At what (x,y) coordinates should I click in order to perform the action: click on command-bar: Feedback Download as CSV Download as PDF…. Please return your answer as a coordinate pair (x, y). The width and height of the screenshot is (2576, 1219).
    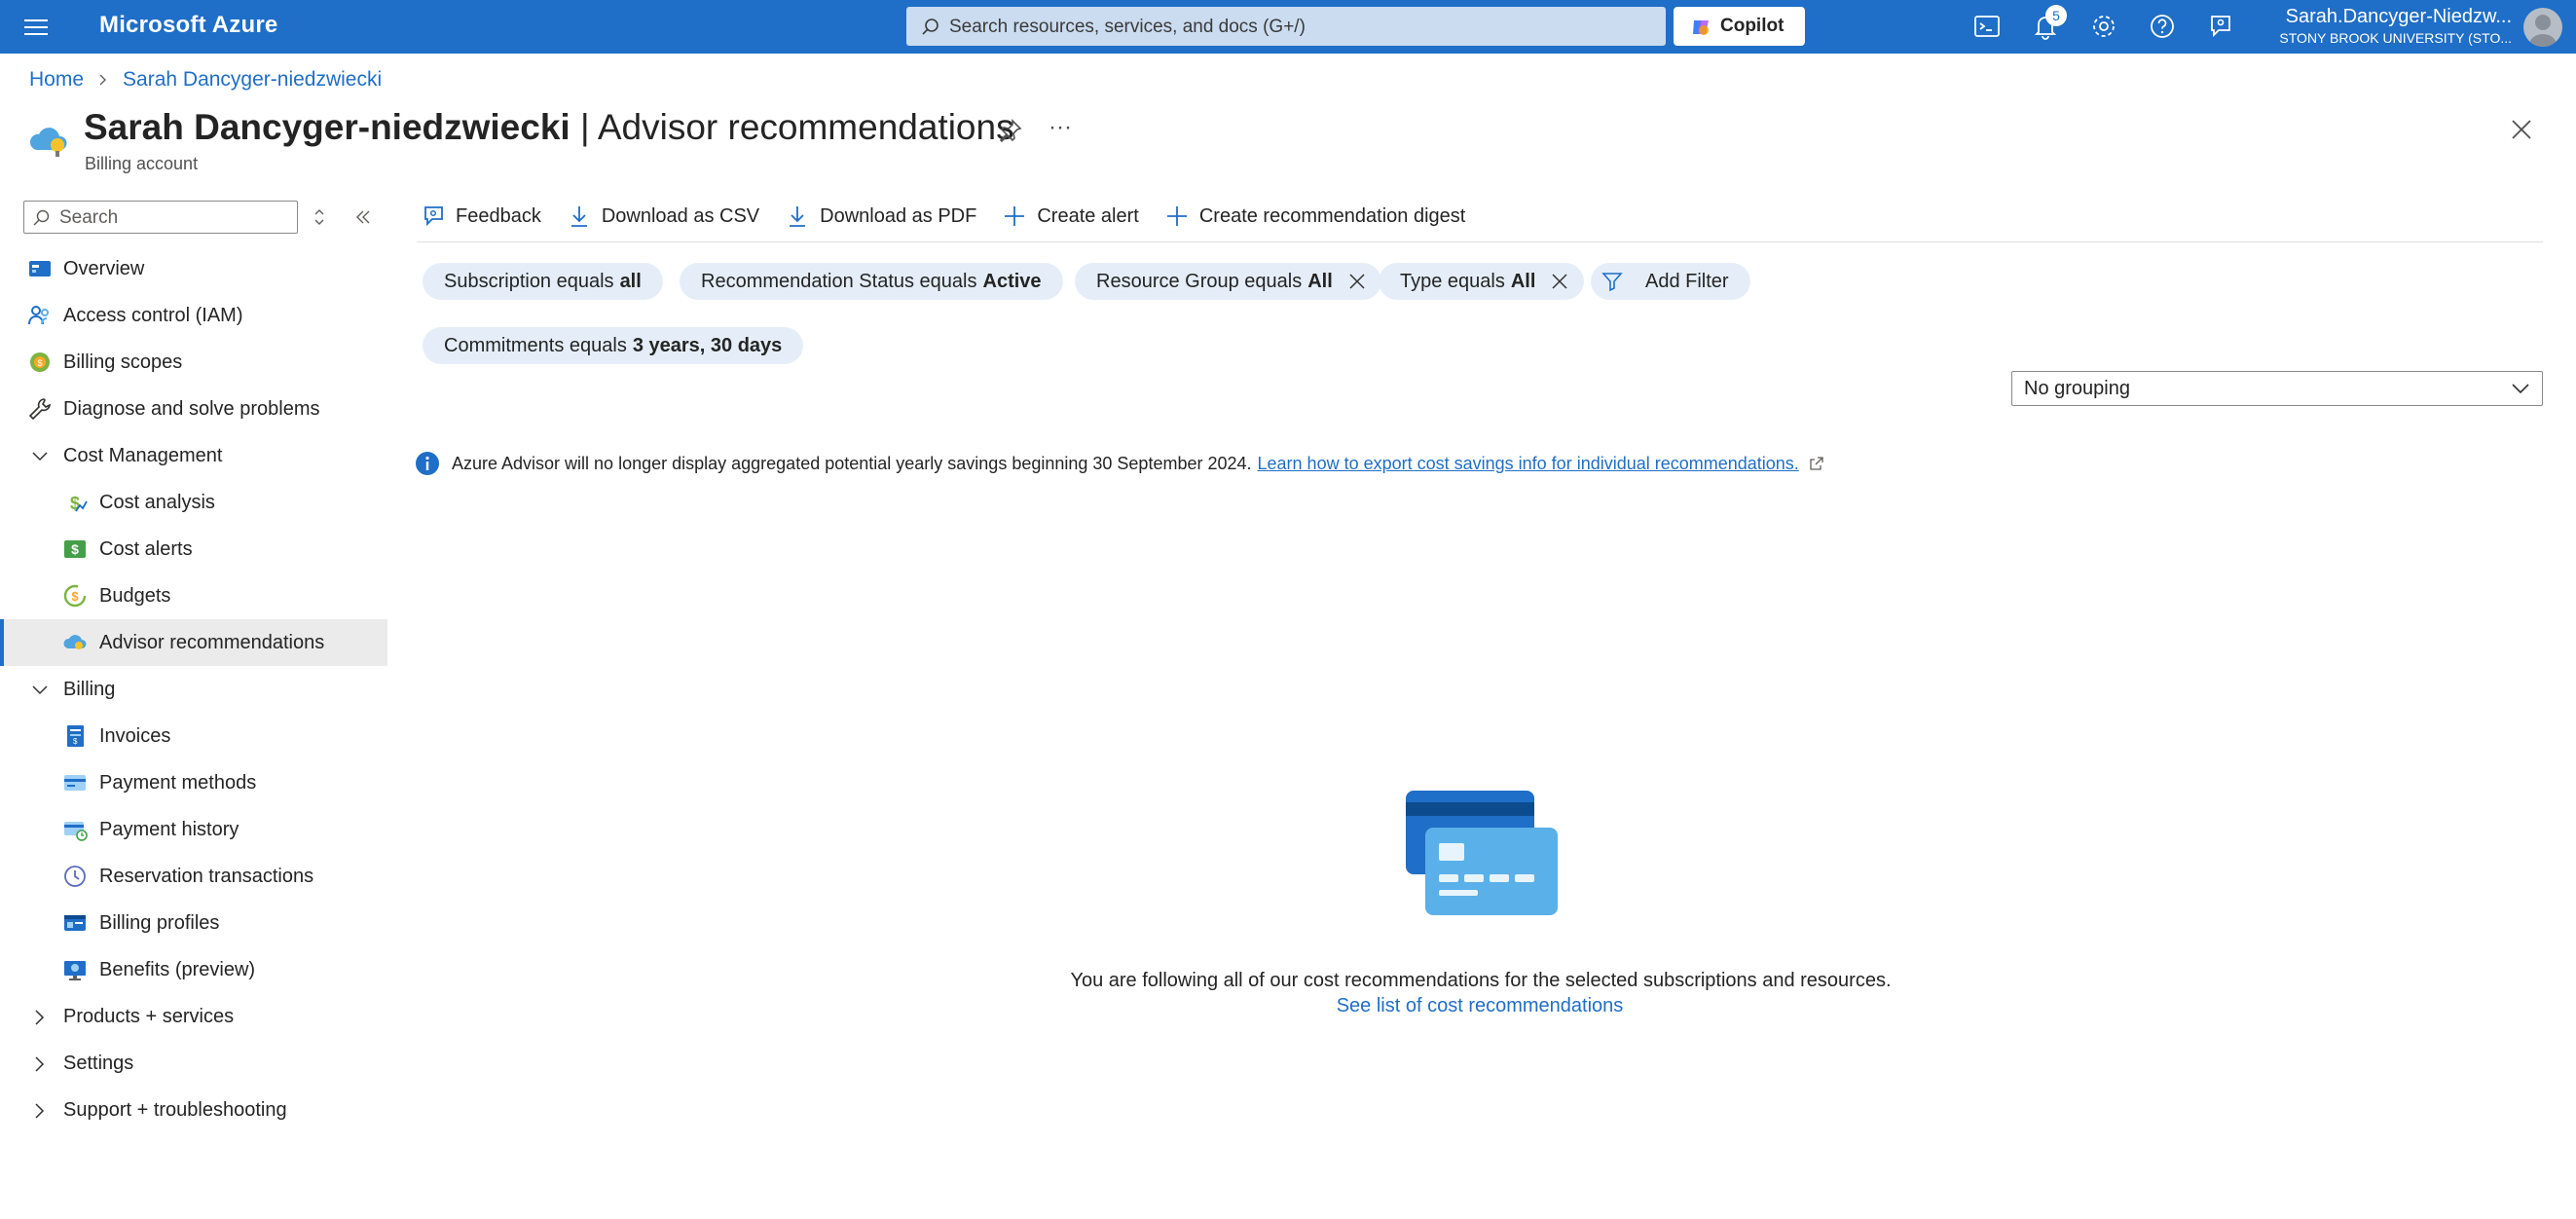
    Looking at the image, I should click on (955, 216).